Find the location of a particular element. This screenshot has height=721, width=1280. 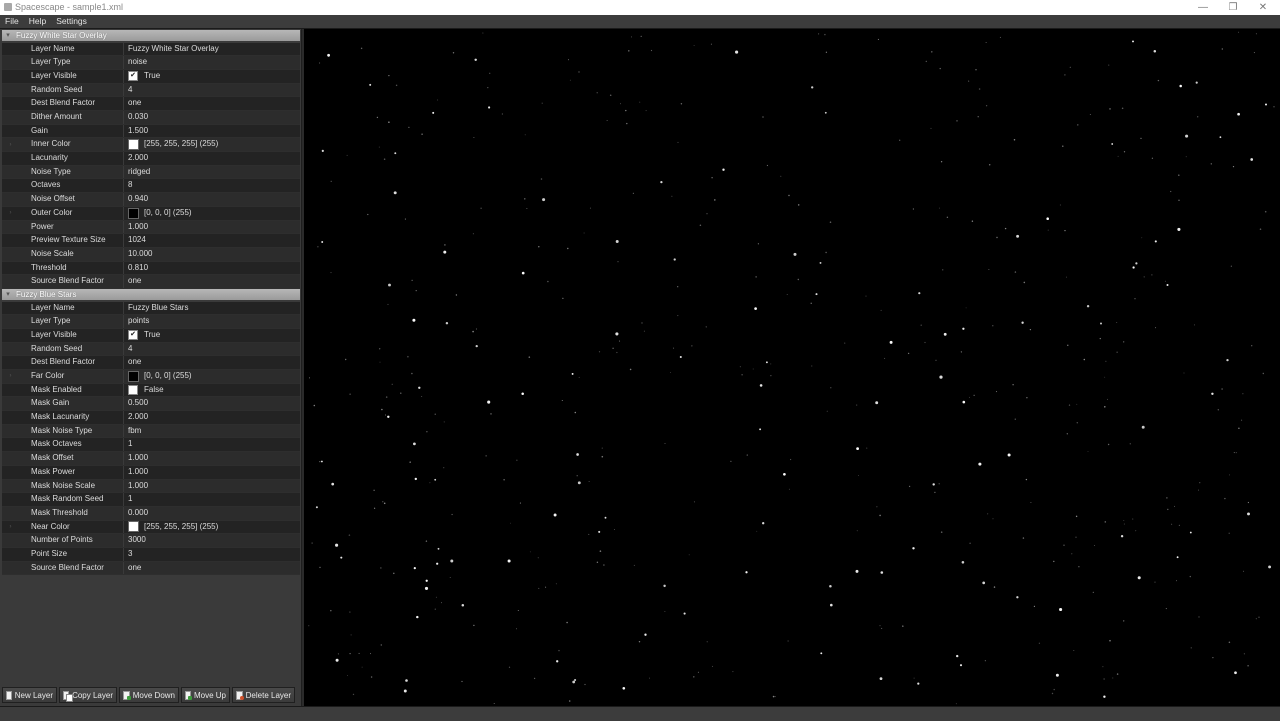

property-row: Mask Octaves 1 is located at coordinates (151, 445).